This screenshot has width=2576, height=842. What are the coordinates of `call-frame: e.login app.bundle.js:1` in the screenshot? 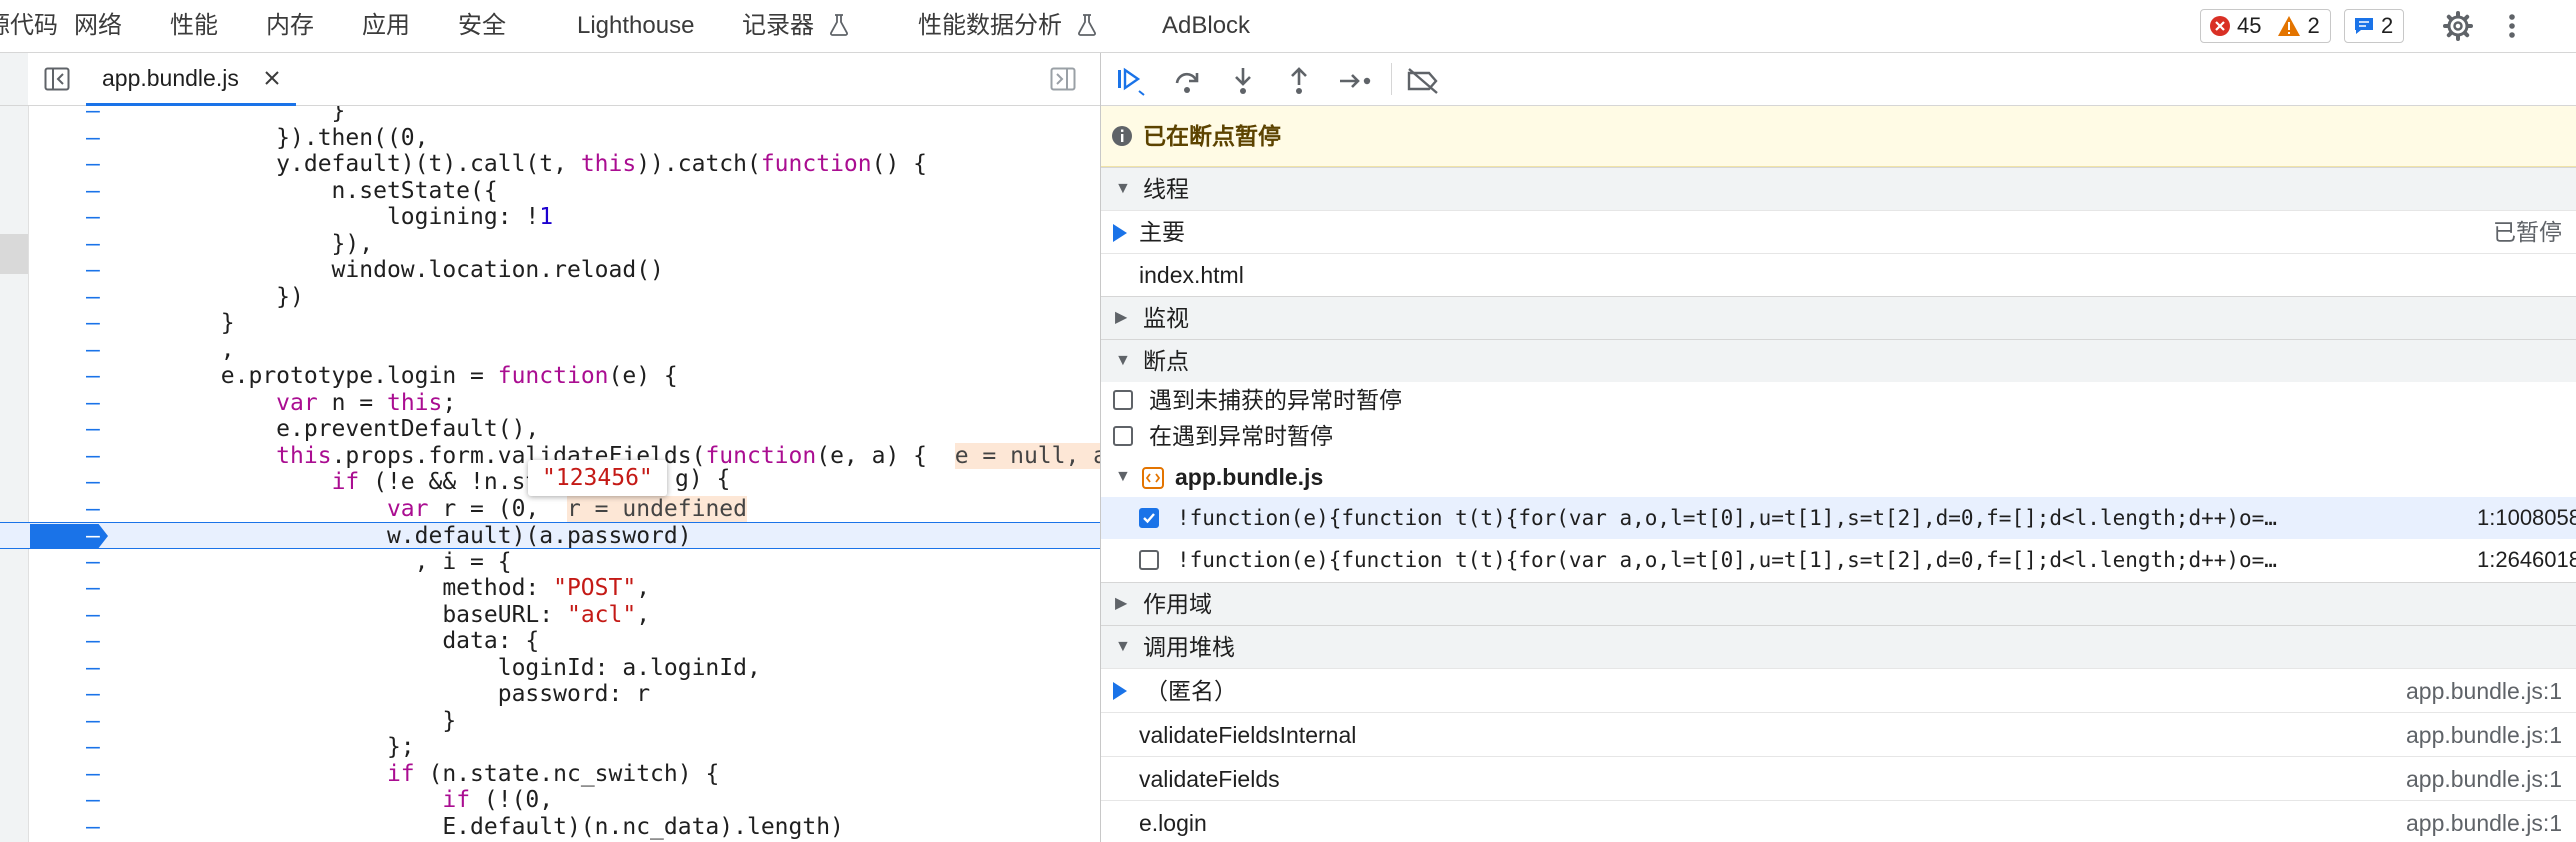 It's located at (1838, 821).